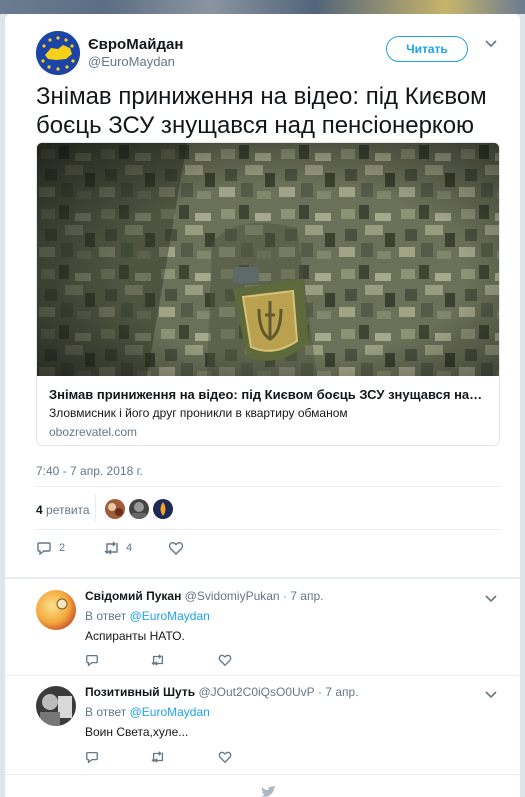  What do you see at coordinates (135, 636) in the screenshot?
I see `reply-text: Аспиранты НАТО.` at bounding box center [135, 636].